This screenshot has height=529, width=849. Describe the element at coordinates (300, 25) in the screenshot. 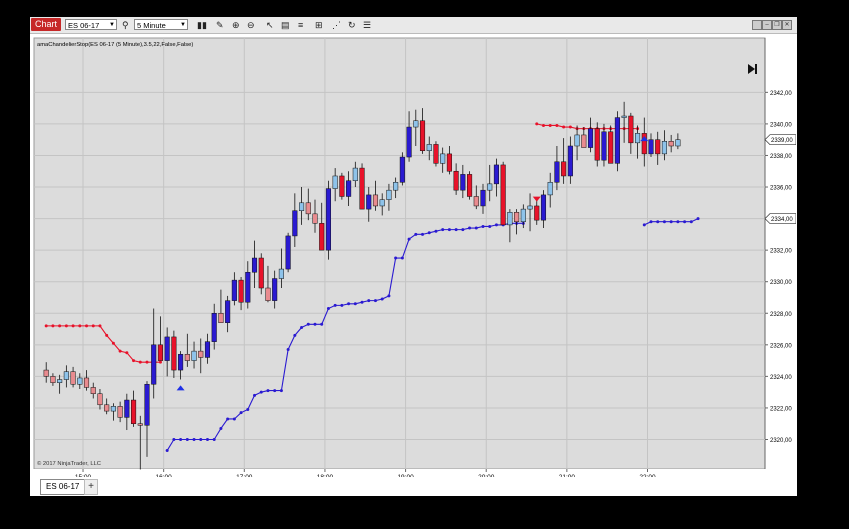

I see `data-box-icon: ≡` at that location.